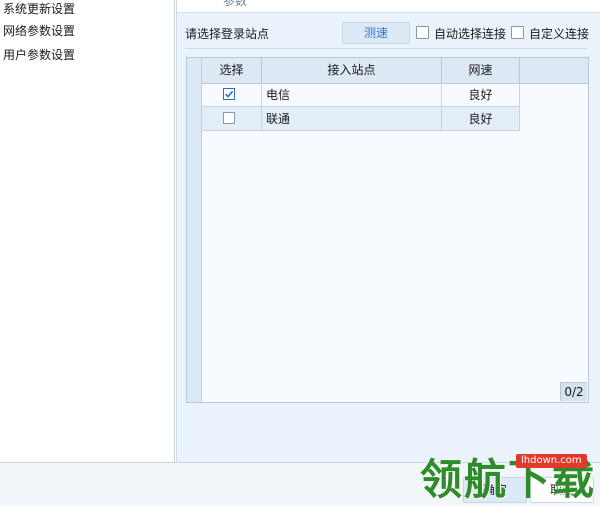  Describe the element at coordinates (39, 55) in the screenshot. I see `nav-item-user-params: 用户参数设置` at that location.